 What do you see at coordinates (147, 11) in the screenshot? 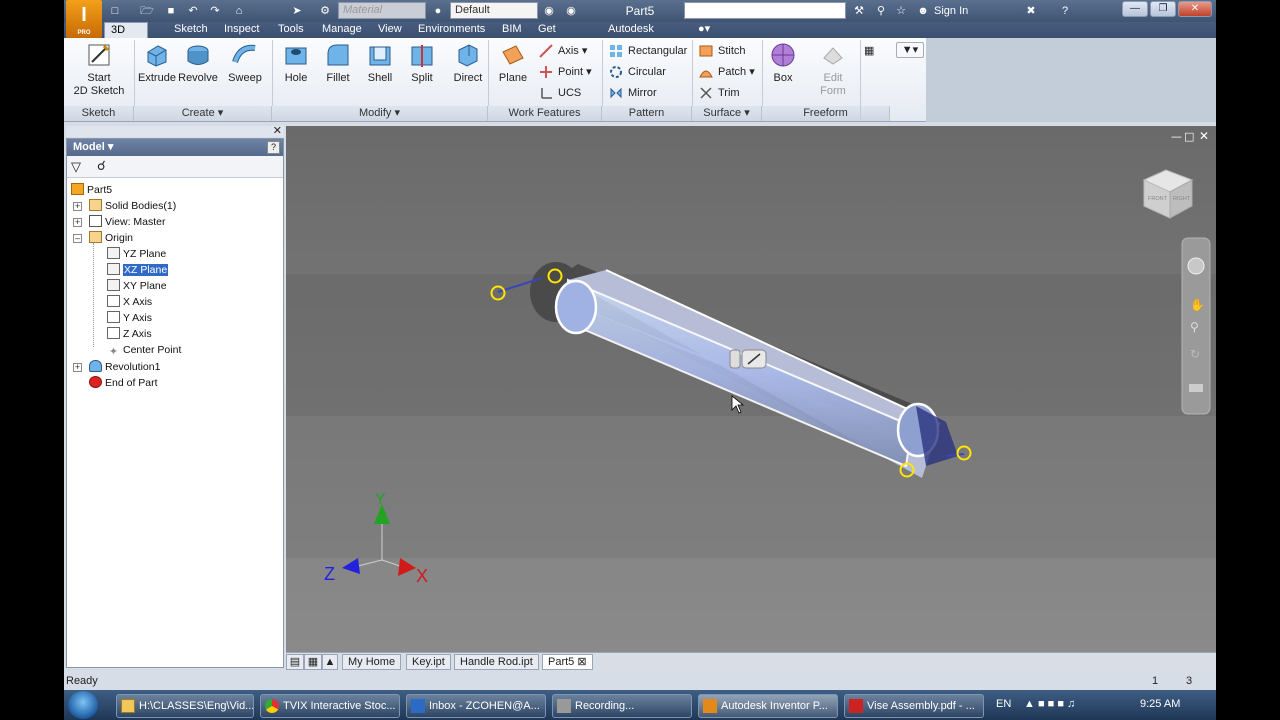
I see `open-file-icon: 🗁` at bounding box center [147, 11].